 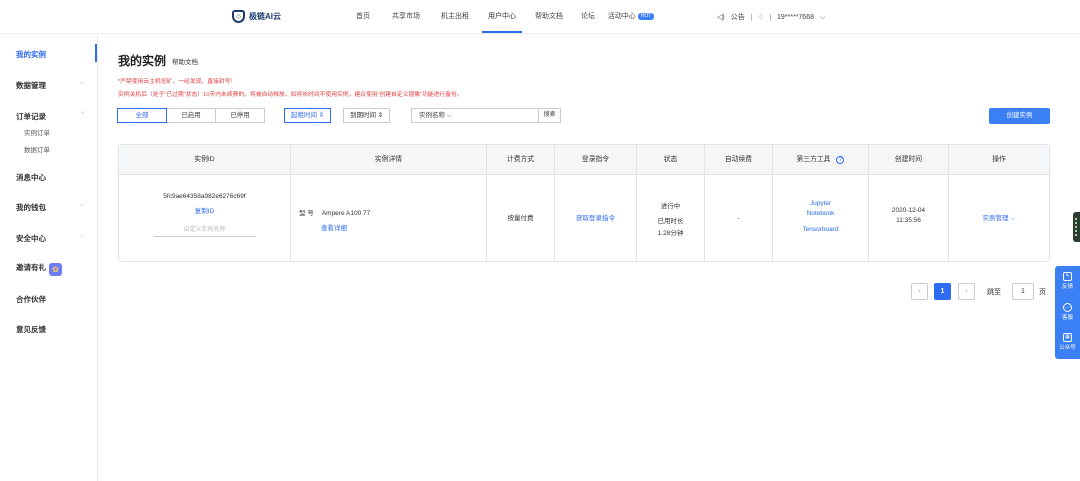 What do you see at coordinates (1067, 287) in the screenshot?
I see `feedback-label: 反馈` at bounding box center [1067, 287].